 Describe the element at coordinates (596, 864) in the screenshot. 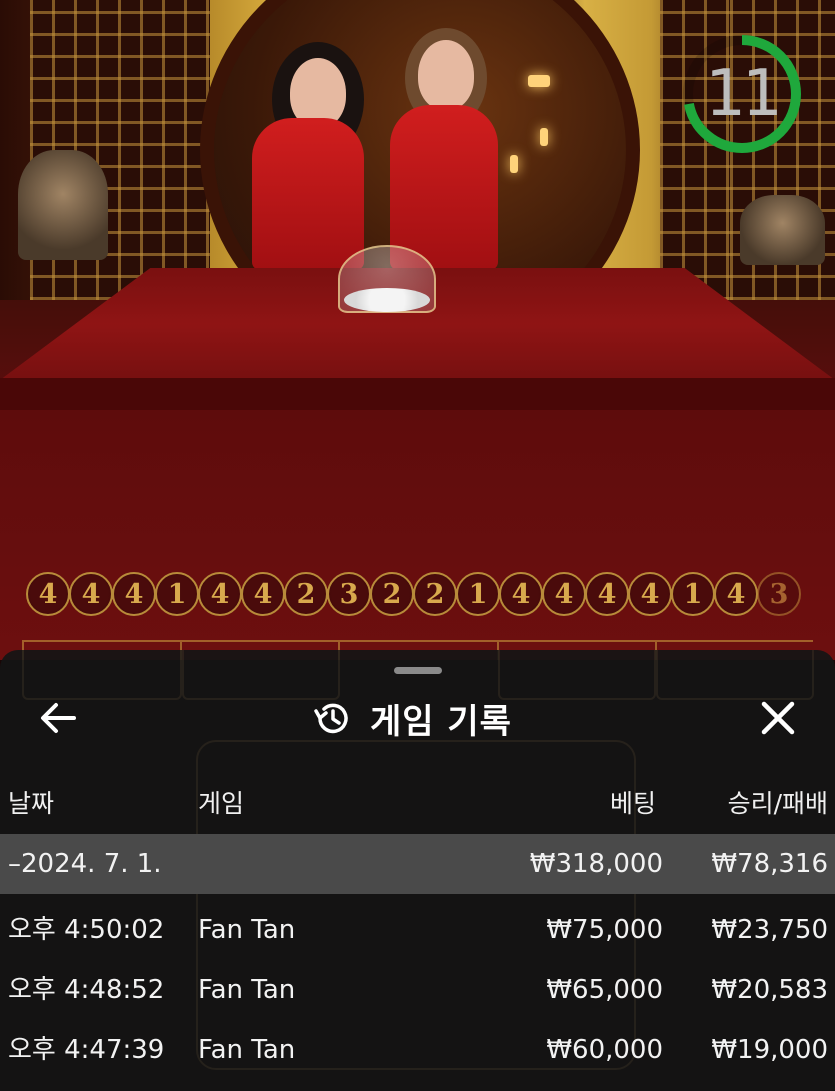

I see `summary-bet: ₩318,000` at that location.